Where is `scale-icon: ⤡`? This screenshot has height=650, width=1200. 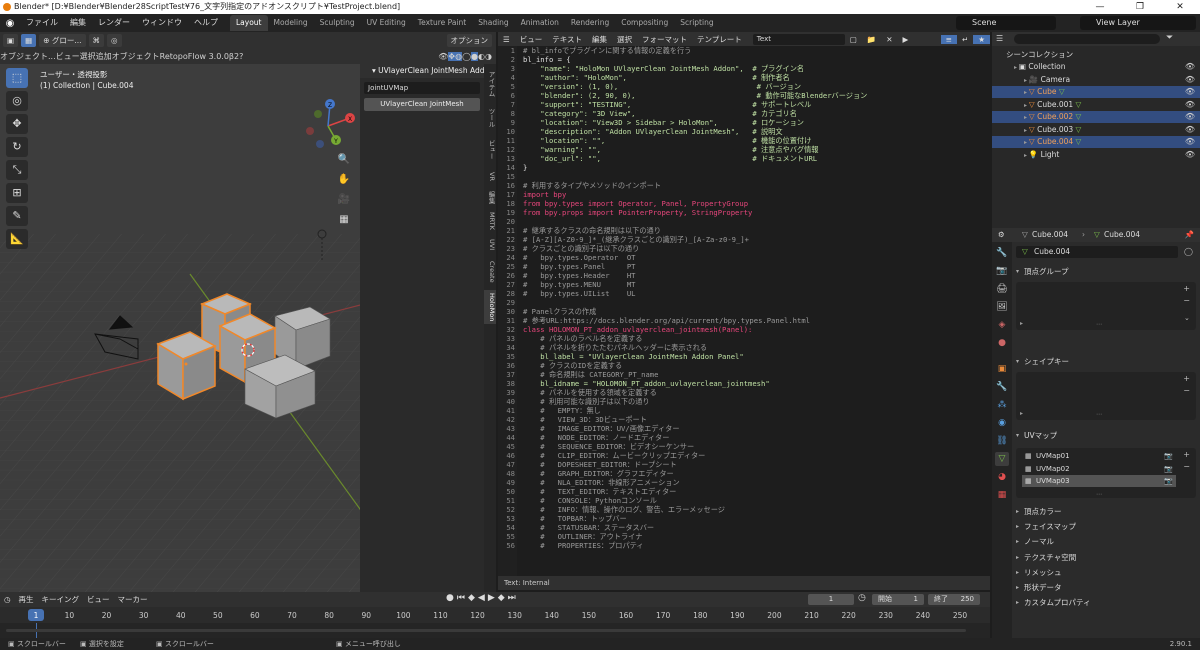
scale-icon: ⤡ is located at coordinates (17, 170).